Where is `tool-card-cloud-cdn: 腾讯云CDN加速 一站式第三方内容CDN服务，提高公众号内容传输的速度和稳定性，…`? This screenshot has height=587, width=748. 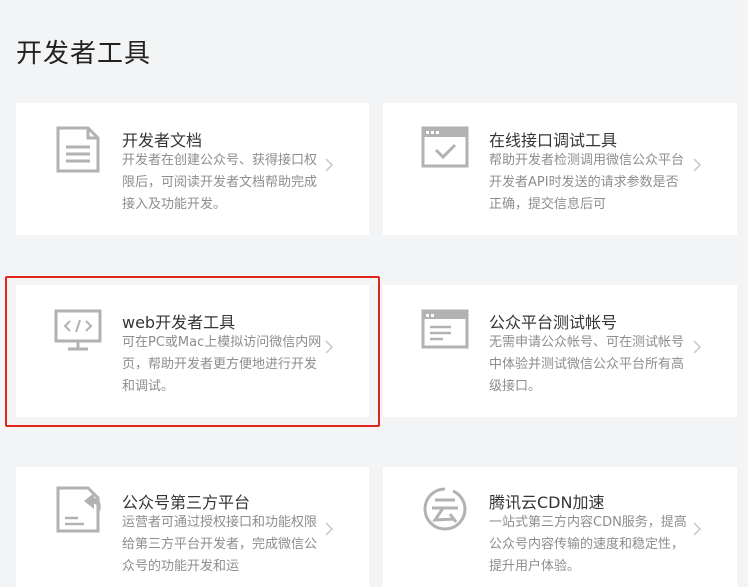
tool-card-cloud-cdn: 腾讯云CDN加速 一站式第三方内容CDN服务，提高公众号内容传输的速度和稳定性，… is located at coordinates (560, 527).